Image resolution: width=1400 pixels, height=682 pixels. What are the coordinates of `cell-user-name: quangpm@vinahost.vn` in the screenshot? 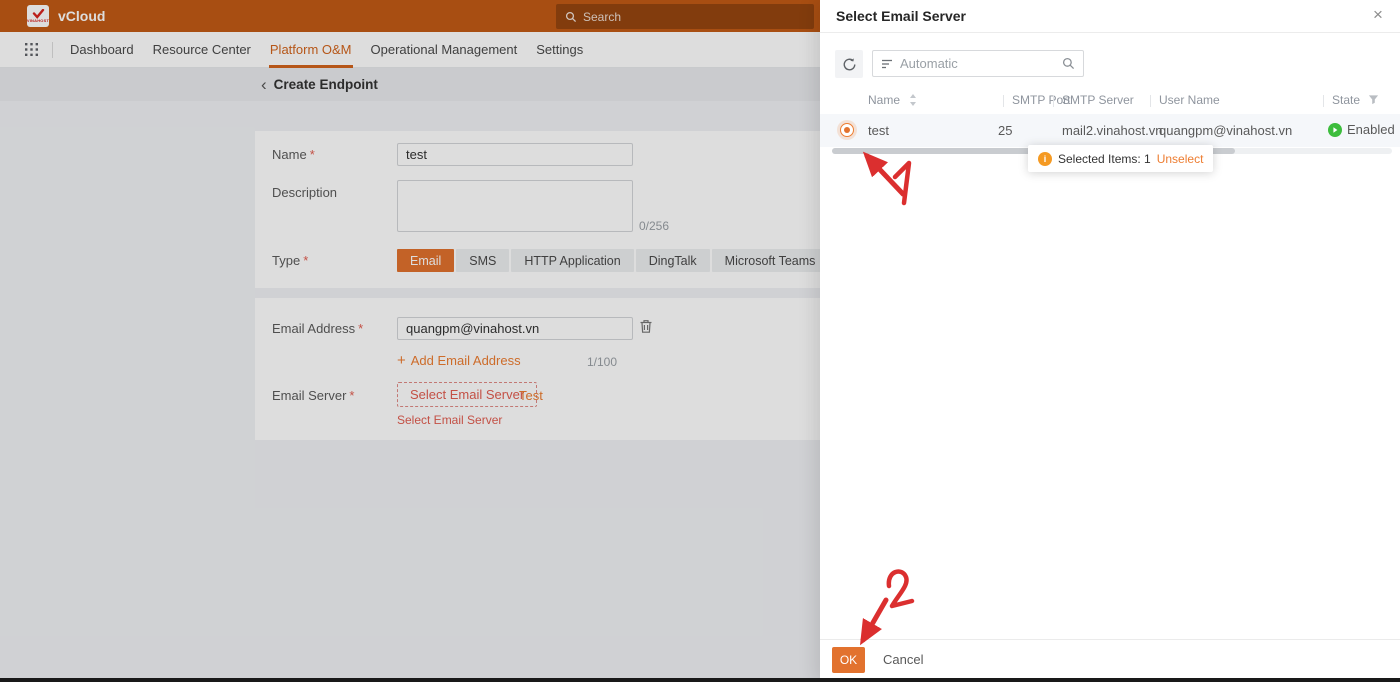 It's located at (1226, 130).